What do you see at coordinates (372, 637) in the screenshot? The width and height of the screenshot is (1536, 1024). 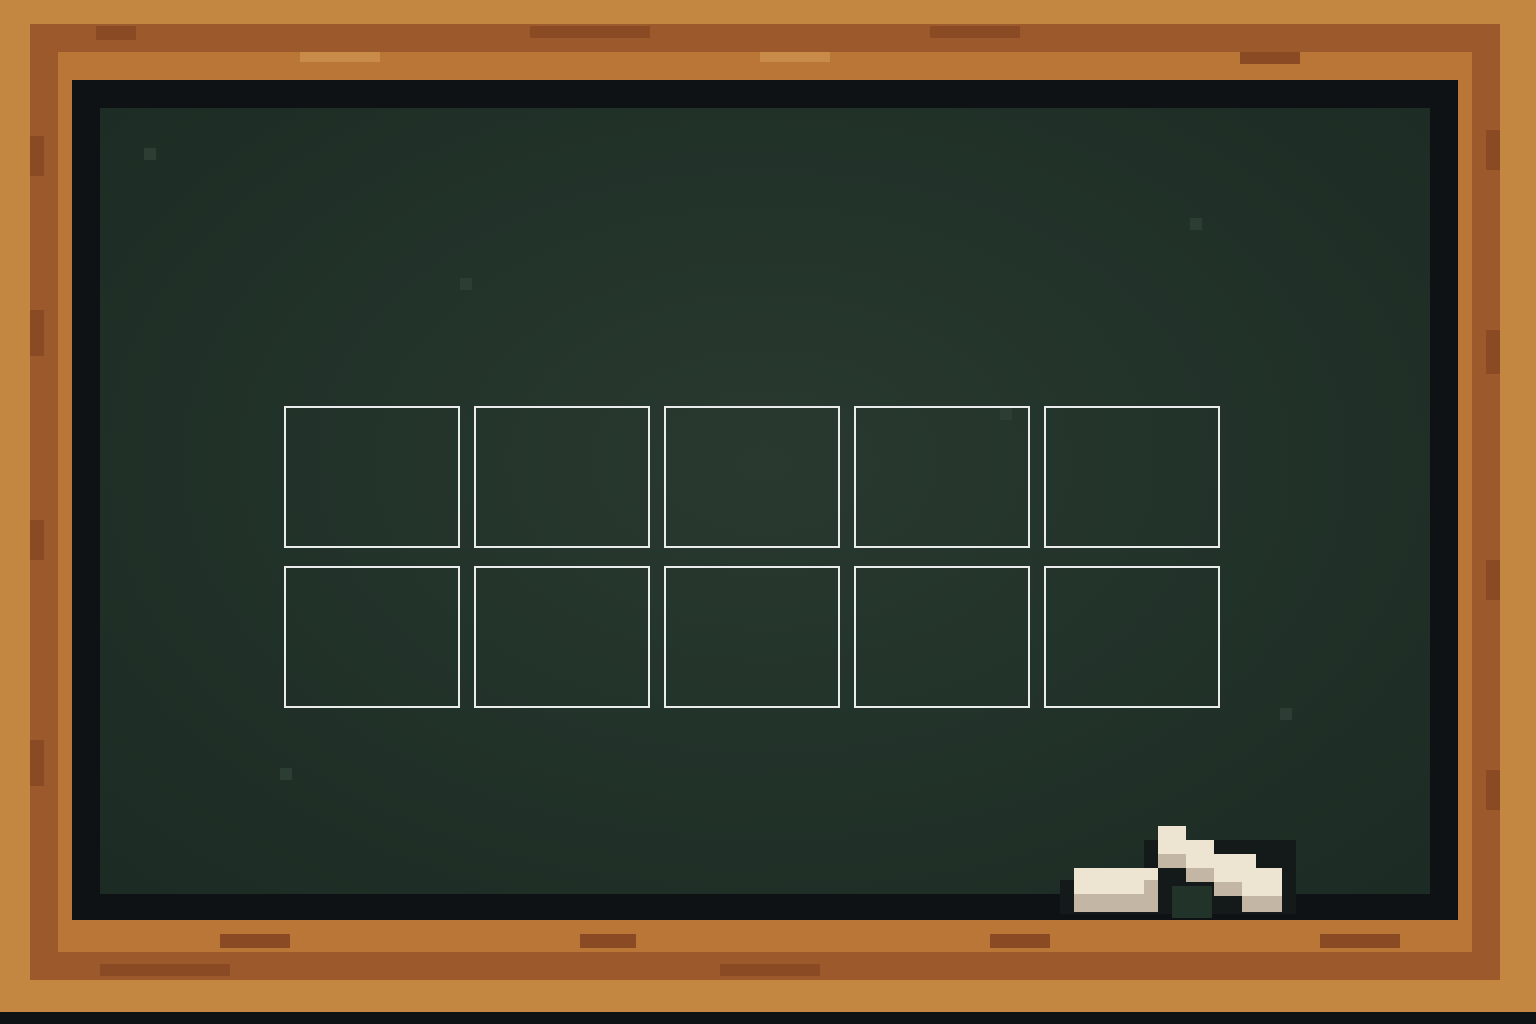 I see `slot-r2-c1` at bounding box center [372, 637].